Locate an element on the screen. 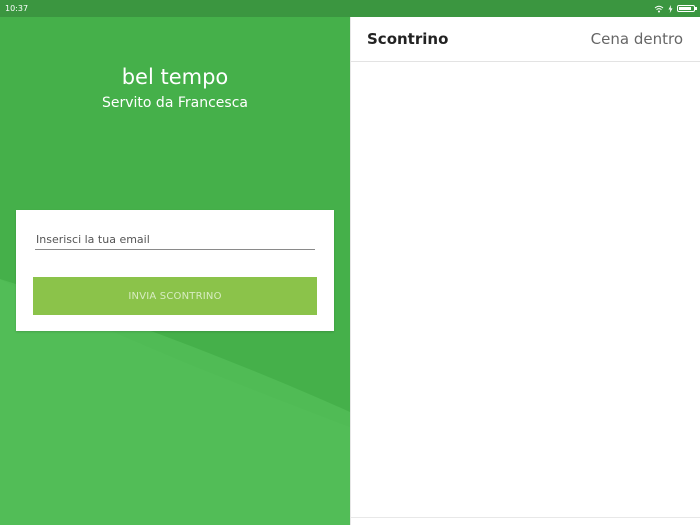 The height and width of the screenshot is (525, 700). divider is located at coordinates (525, 517).